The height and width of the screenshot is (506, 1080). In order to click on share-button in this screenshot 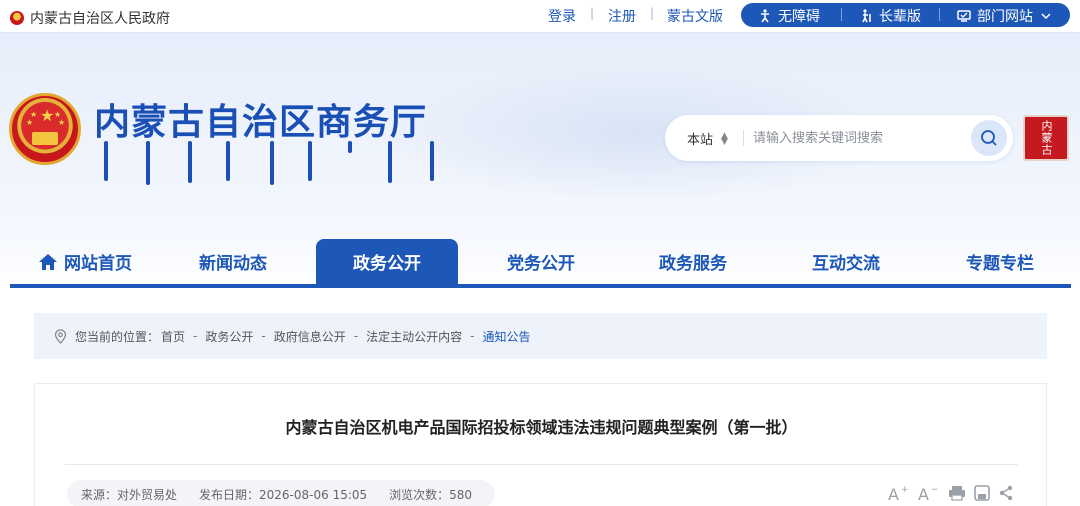, I will do `click(1006, 493)`.